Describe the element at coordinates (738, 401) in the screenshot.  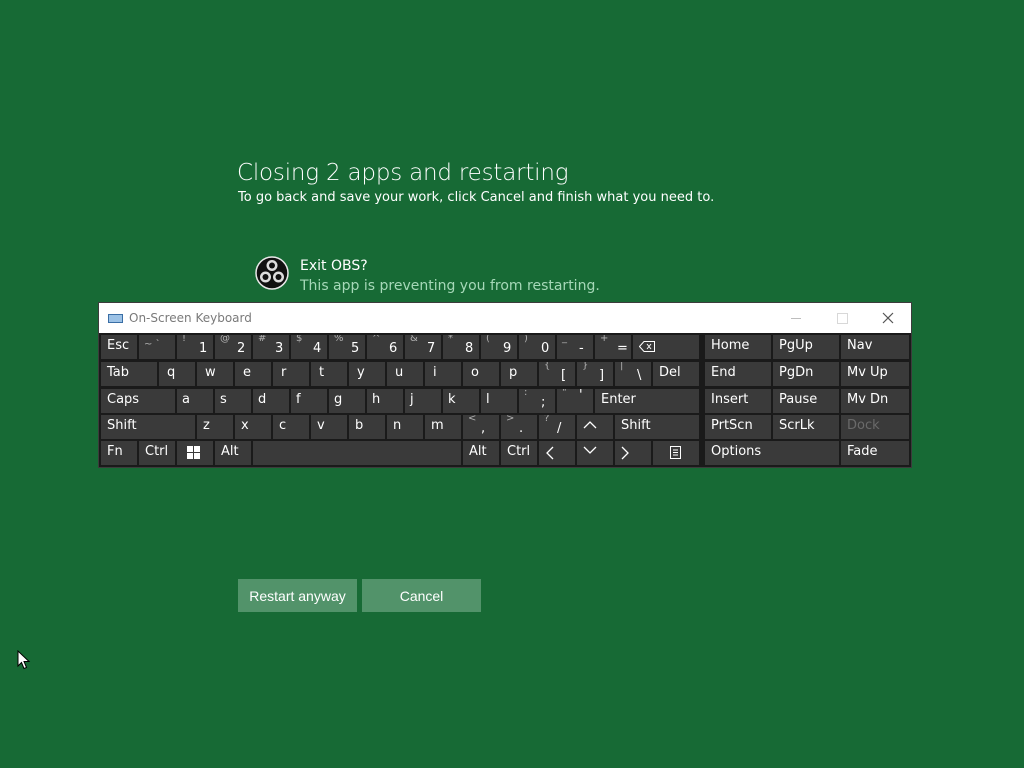
I see `key-insert: Insert` at that location.